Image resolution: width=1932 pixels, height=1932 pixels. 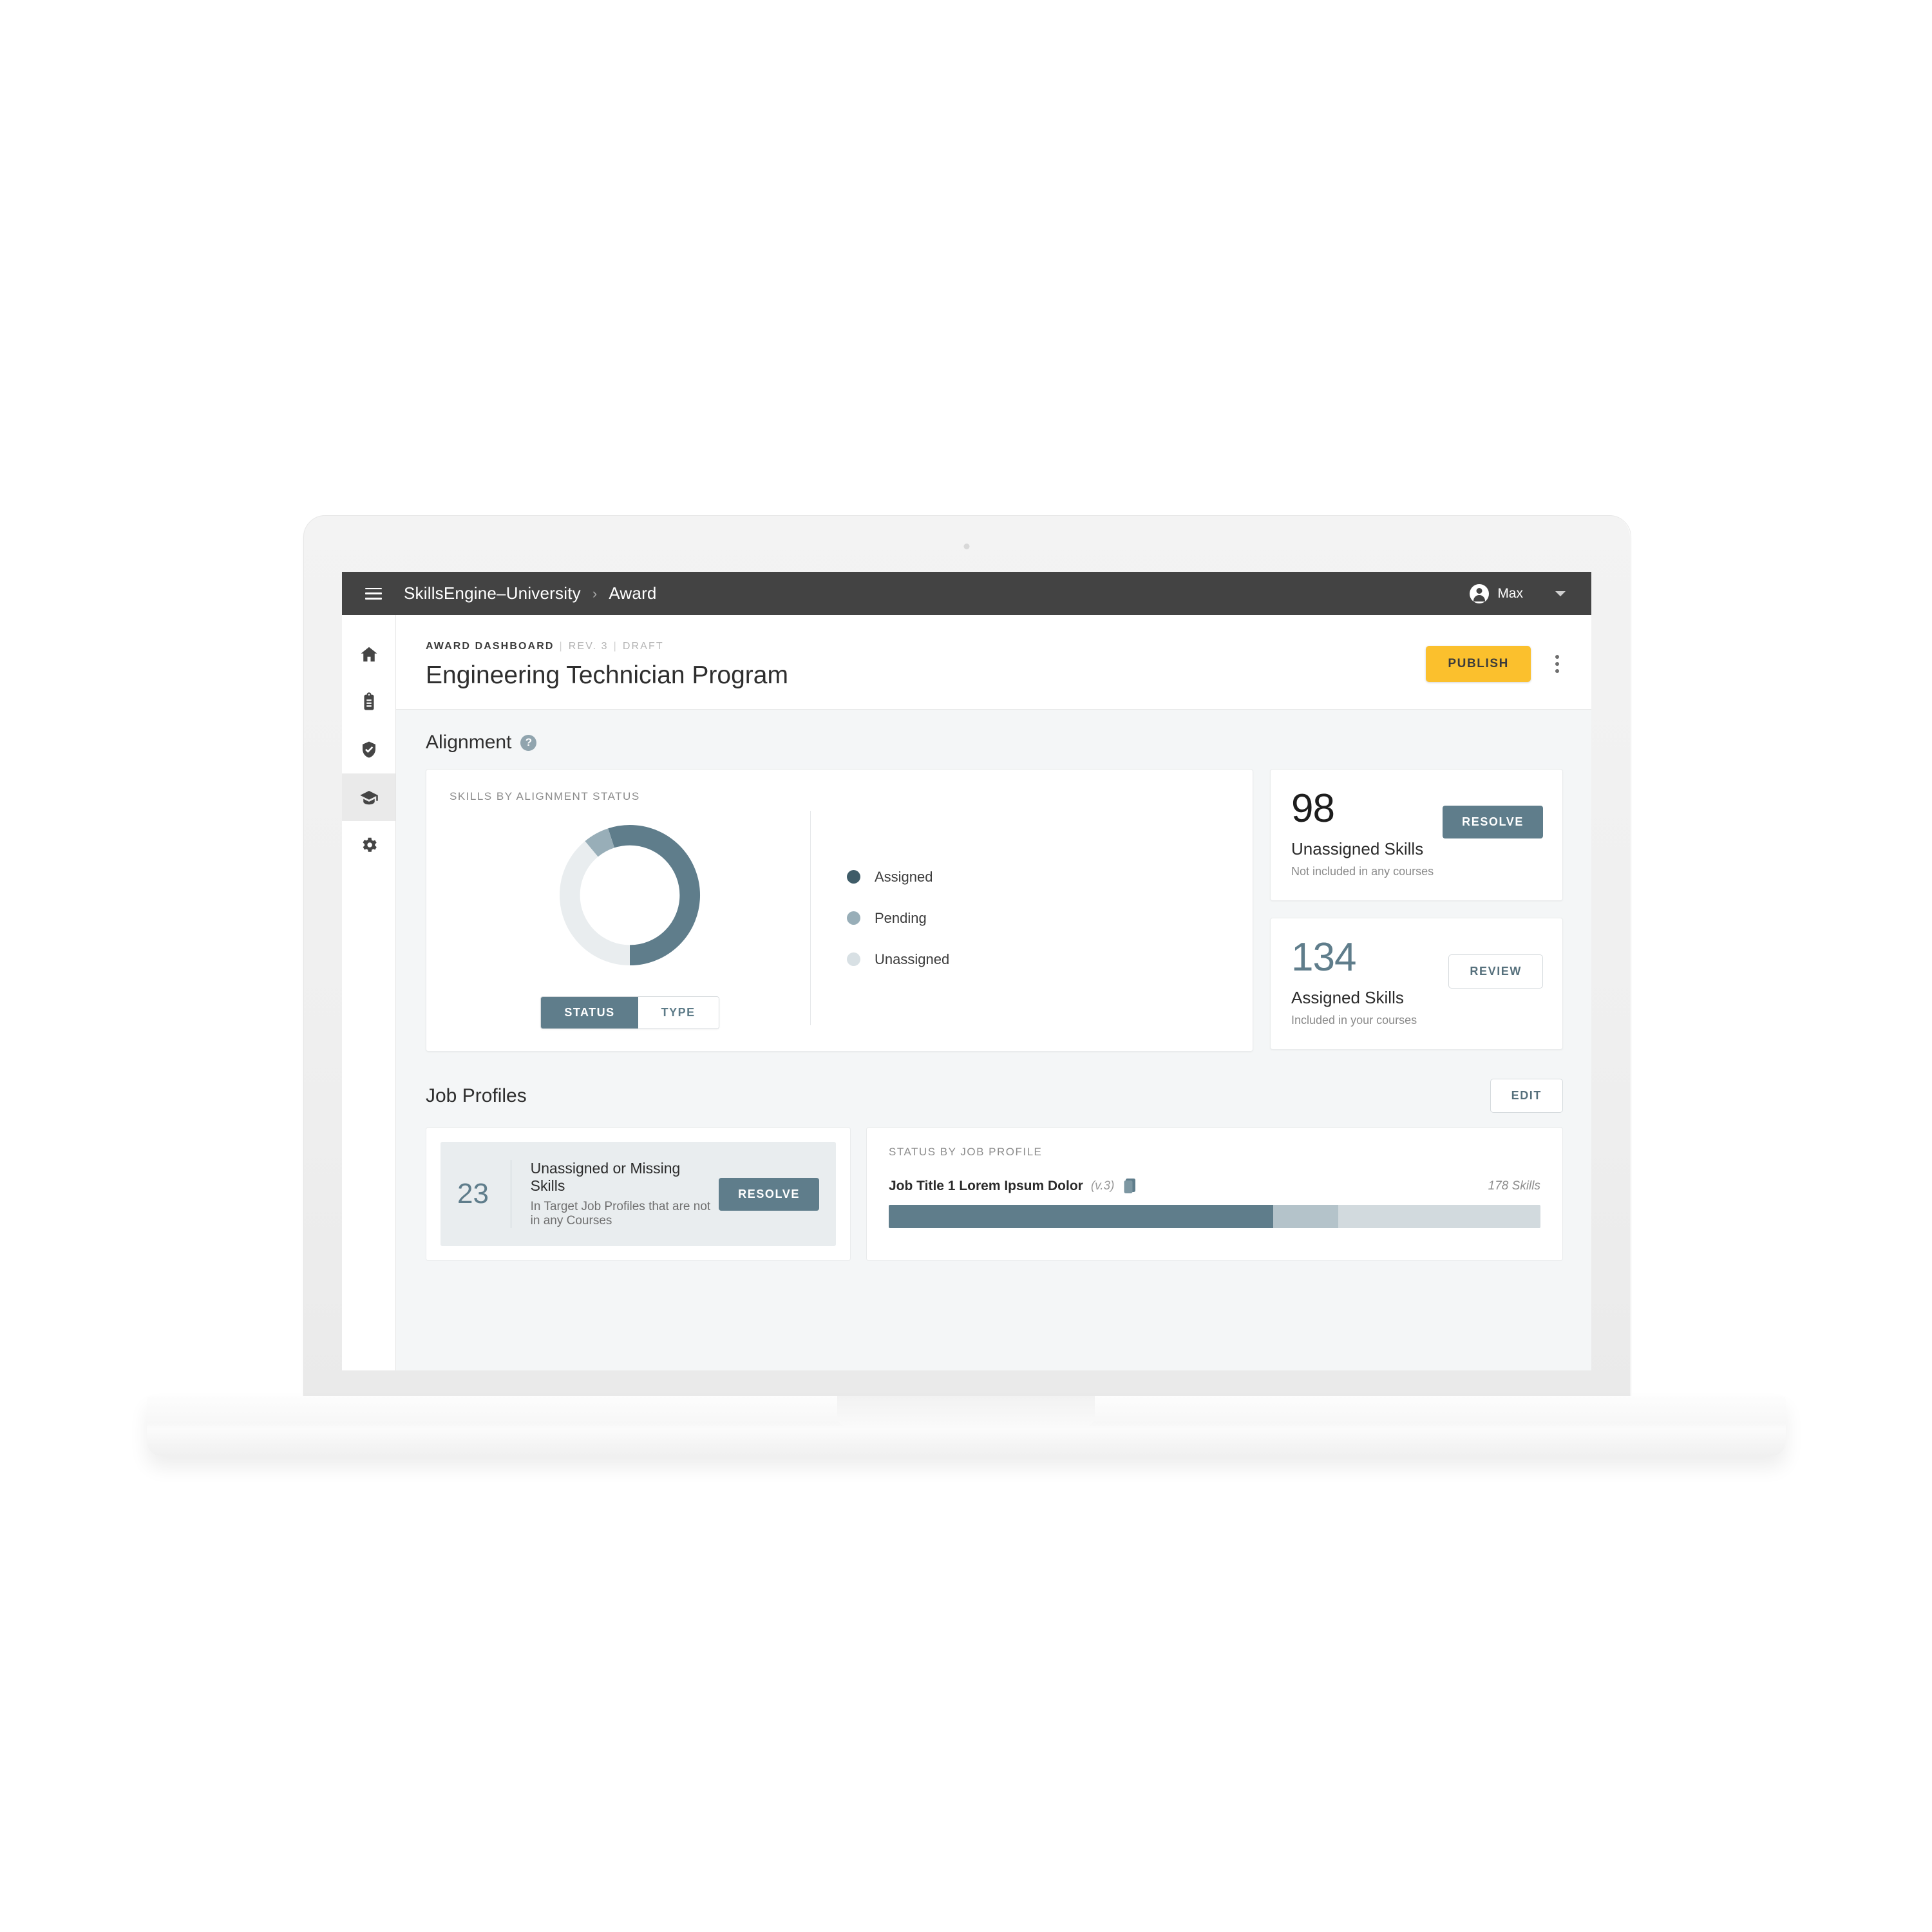 I want to click on assigned-skills-title: Assigned Skills, so click(x=1347, y=998).